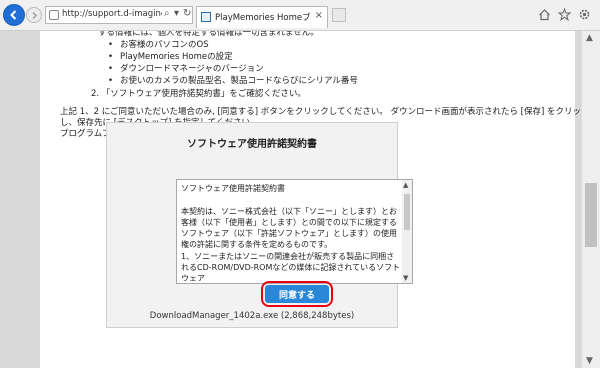 This screenshot has width=600, height=368. I want to click on back-button, so click(14, 15).